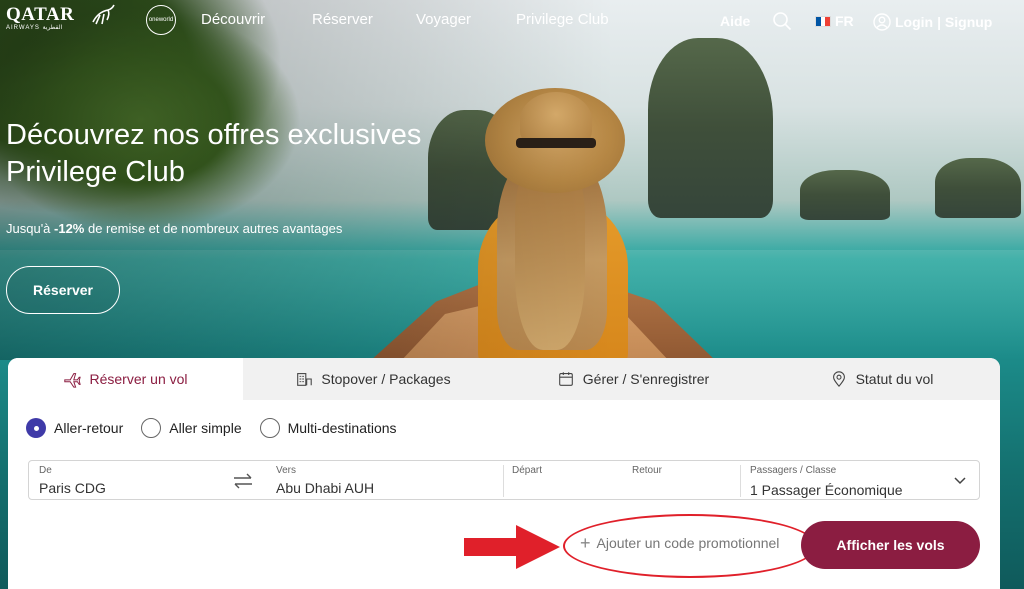 This screenshot has width=1024, height=589. What do you see at coordinates (512, 547) in the screenshot?
I see `annotation-arrow-icon` at bounding box center [512, 547].